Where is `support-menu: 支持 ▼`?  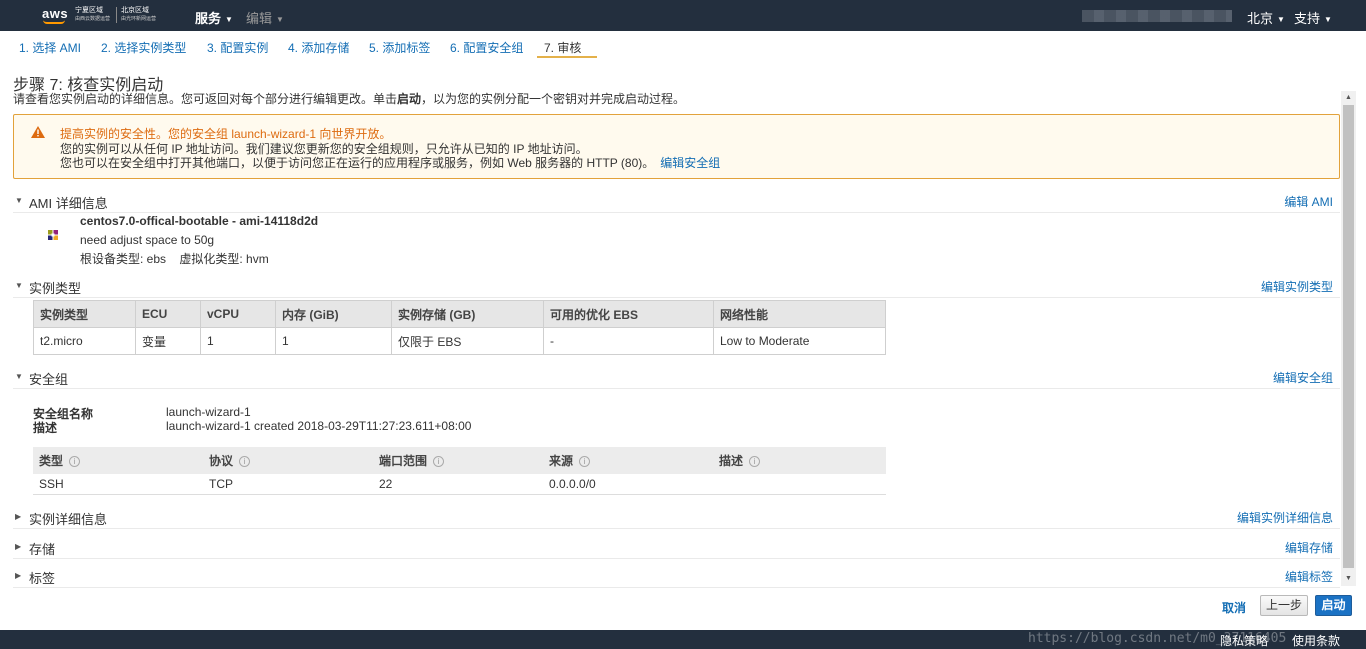
support-menu: 支持 ▼ is located at coordinates (1313, 17).